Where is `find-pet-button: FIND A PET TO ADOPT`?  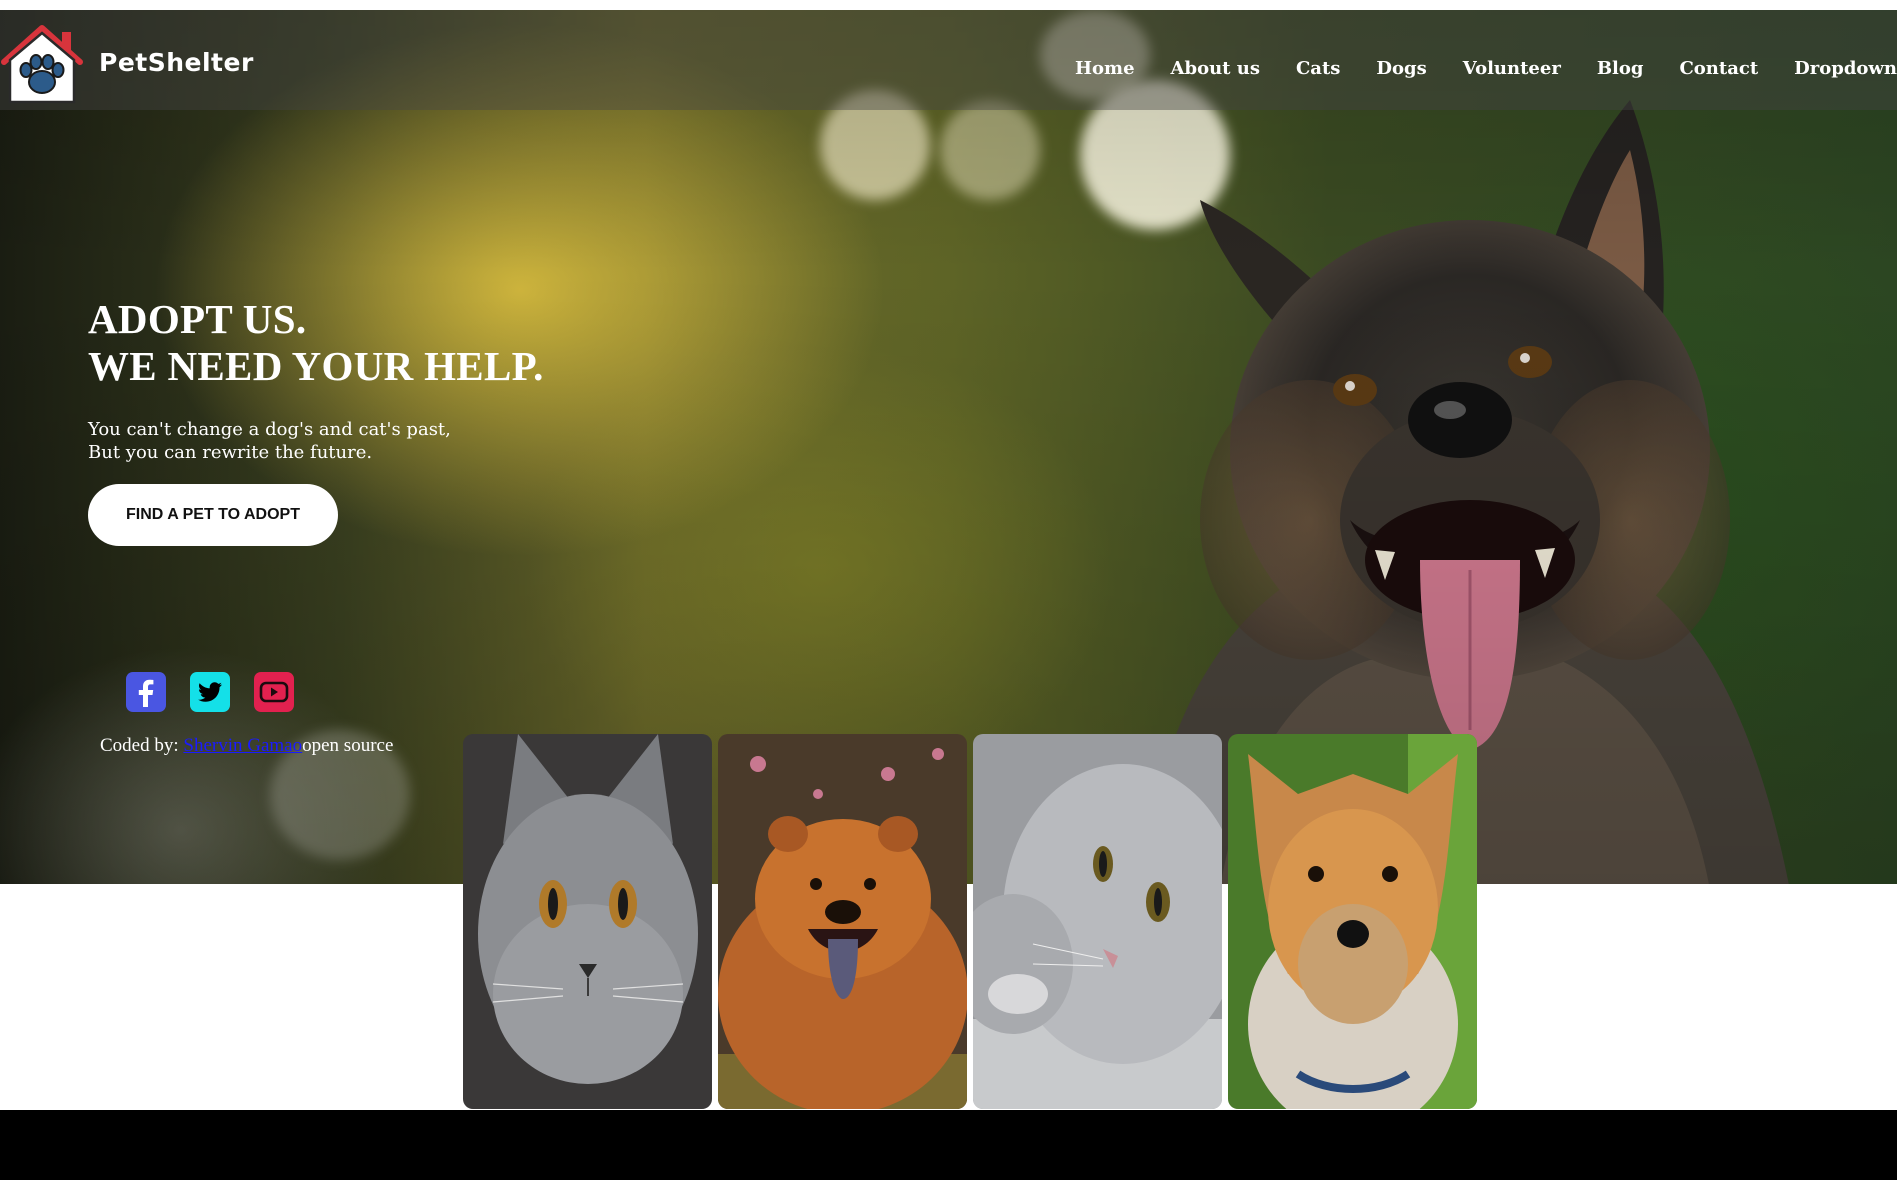
find-pet-button: FIND A PET TO ADOPT is located at coordinates (213, 515).